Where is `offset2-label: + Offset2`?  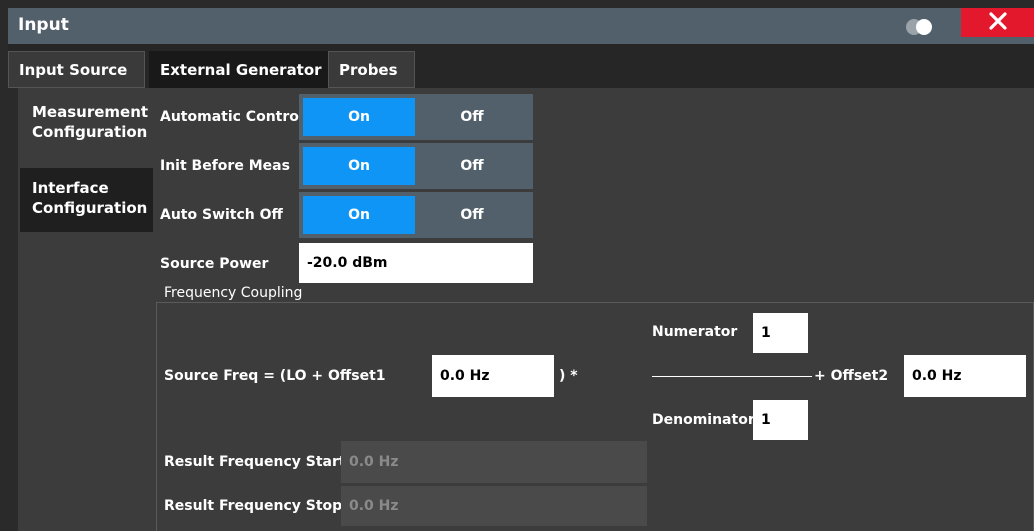
offset2-label: + Offset2 is located at coordinates (851, 376).